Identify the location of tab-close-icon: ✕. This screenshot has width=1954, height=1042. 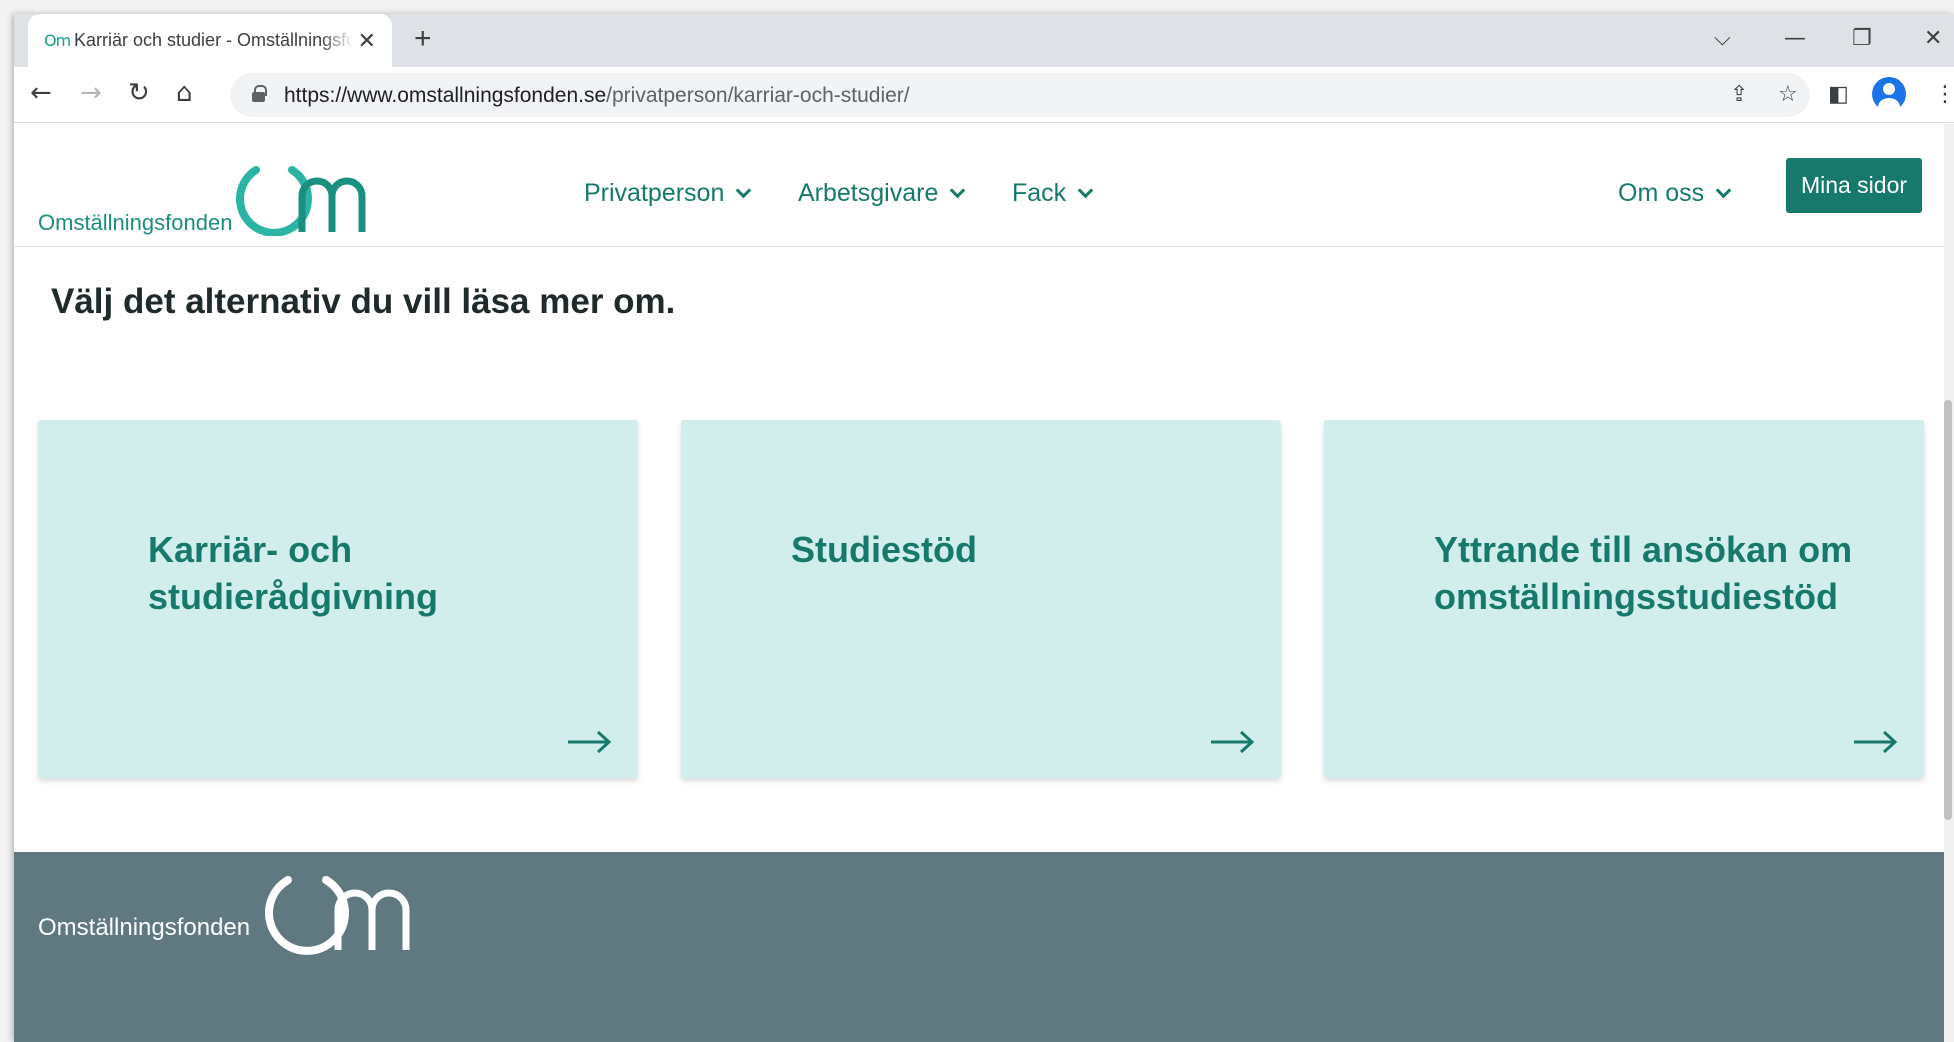
(367, 41).